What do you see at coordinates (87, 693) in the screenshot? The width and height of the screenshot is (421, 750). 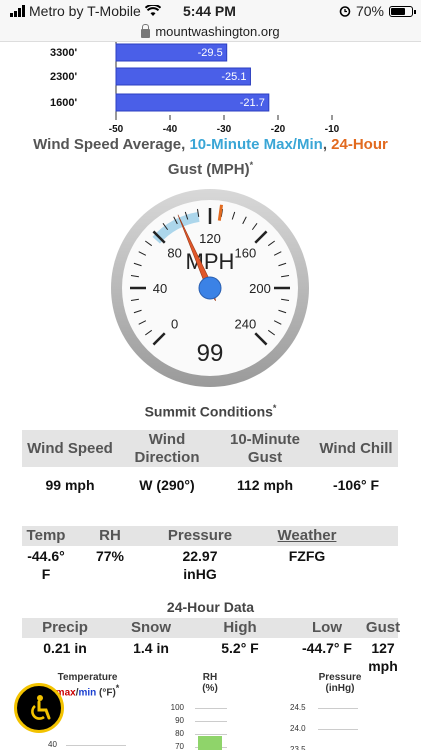 I see `min-label: min` at bounding box center [87, 693].